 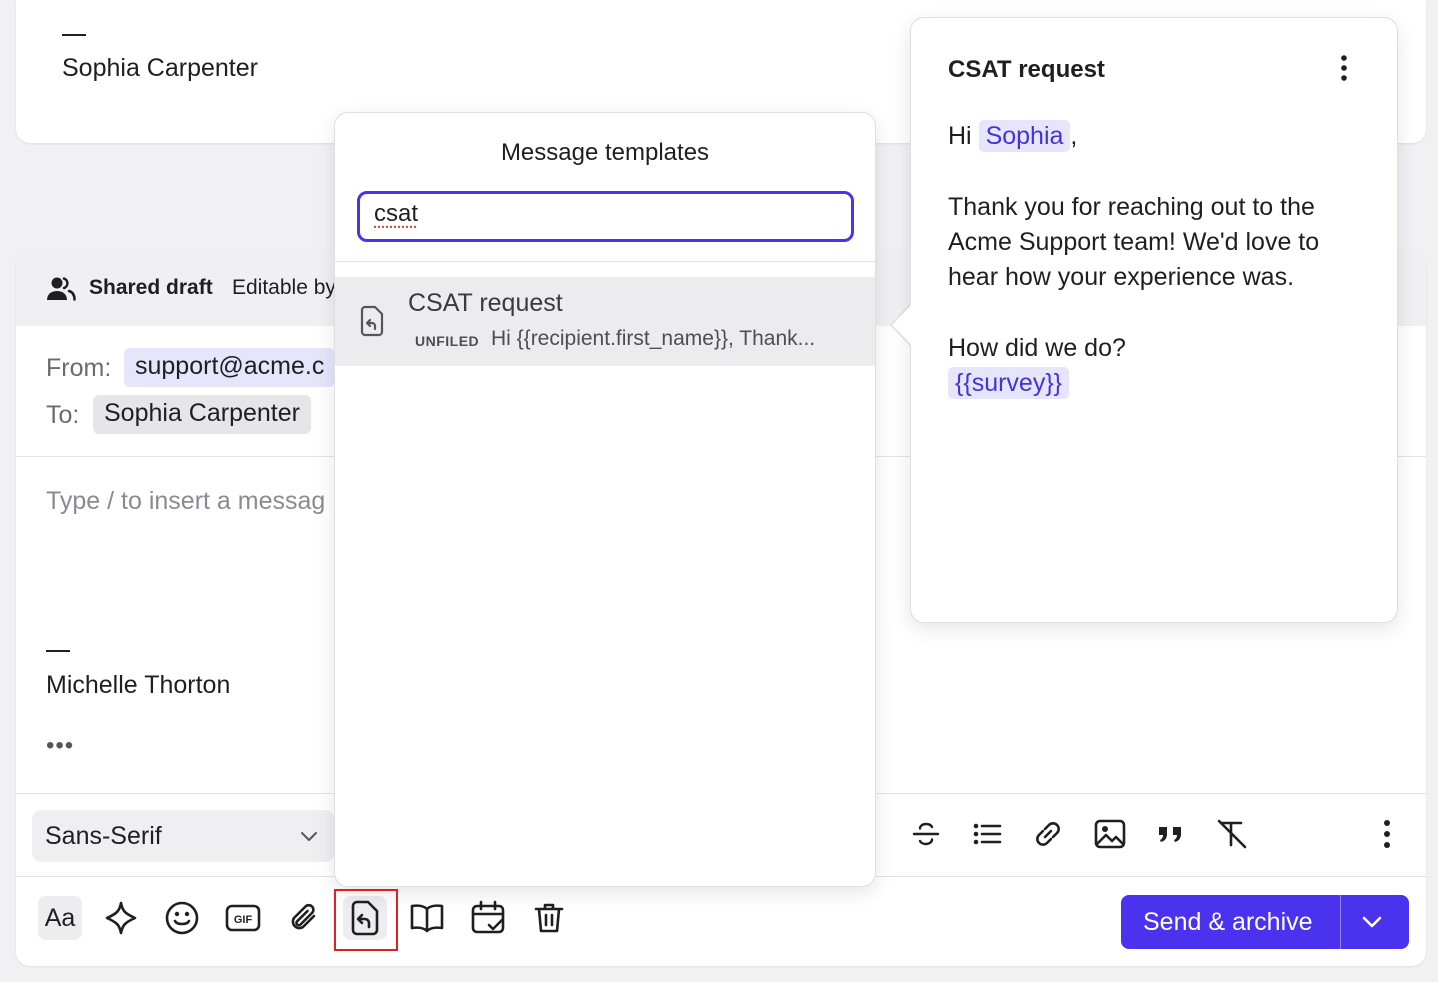 I want to click on gif-icon: GIF, so click(x=243, y=918).